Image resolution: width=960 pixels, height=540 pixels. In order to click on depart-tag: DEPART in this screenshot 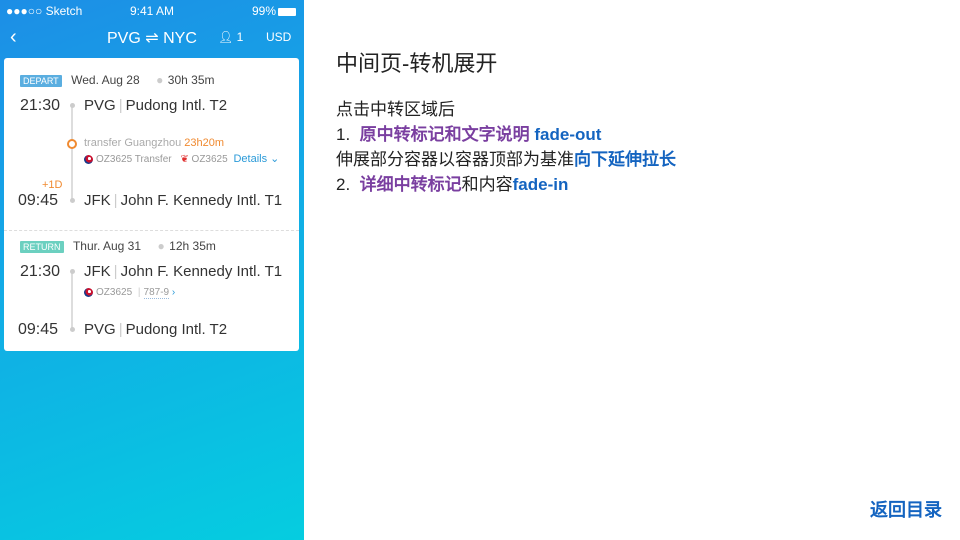, I will do `click(41, 81)`.